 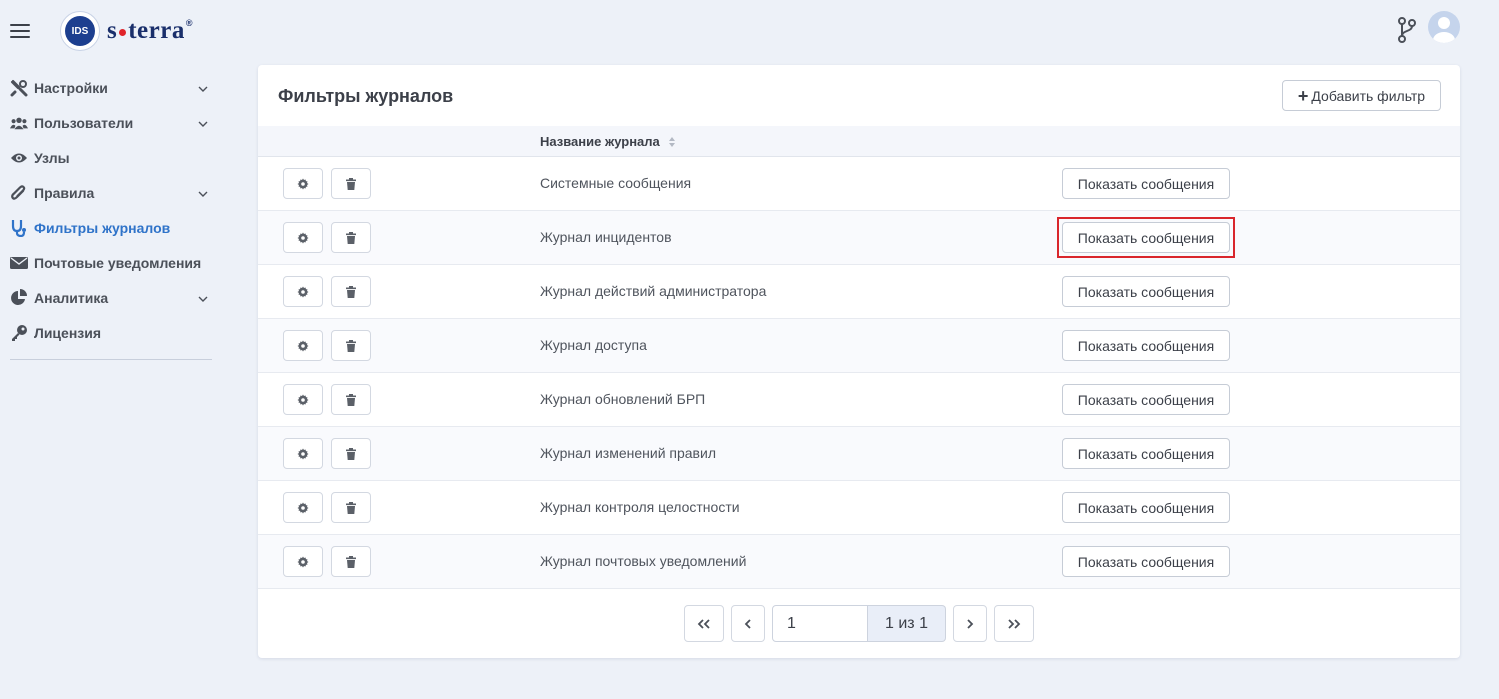 I want to click on log-name: Журнал доступа, so click(x=593, y=345).